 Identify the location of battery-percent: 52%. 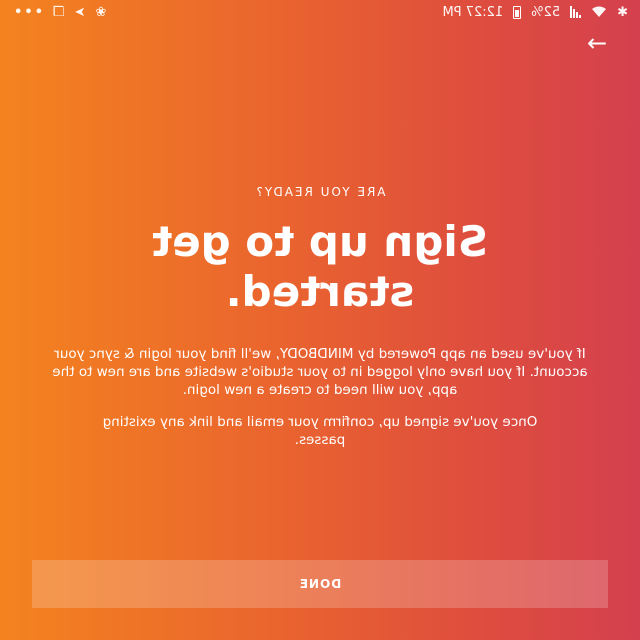
(546, 12).